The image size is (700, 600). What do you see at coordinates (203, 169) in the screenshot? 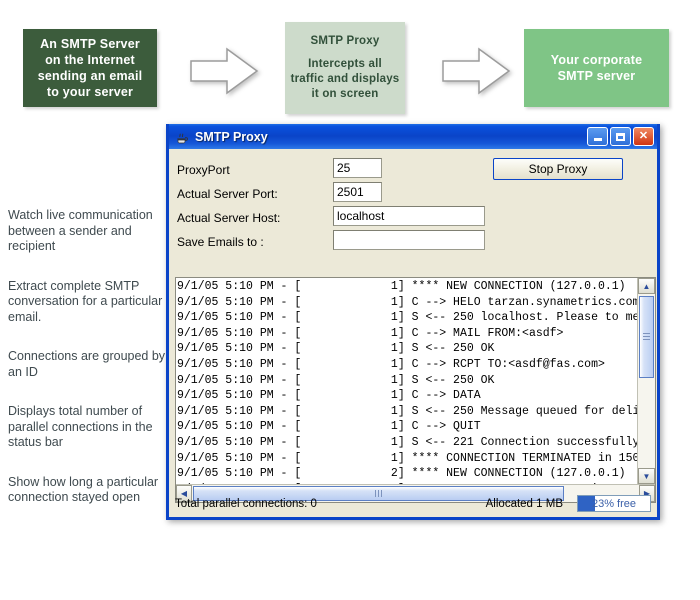
I see `proxy-port-label: ProxyPort` at bounding box center [203, 169].